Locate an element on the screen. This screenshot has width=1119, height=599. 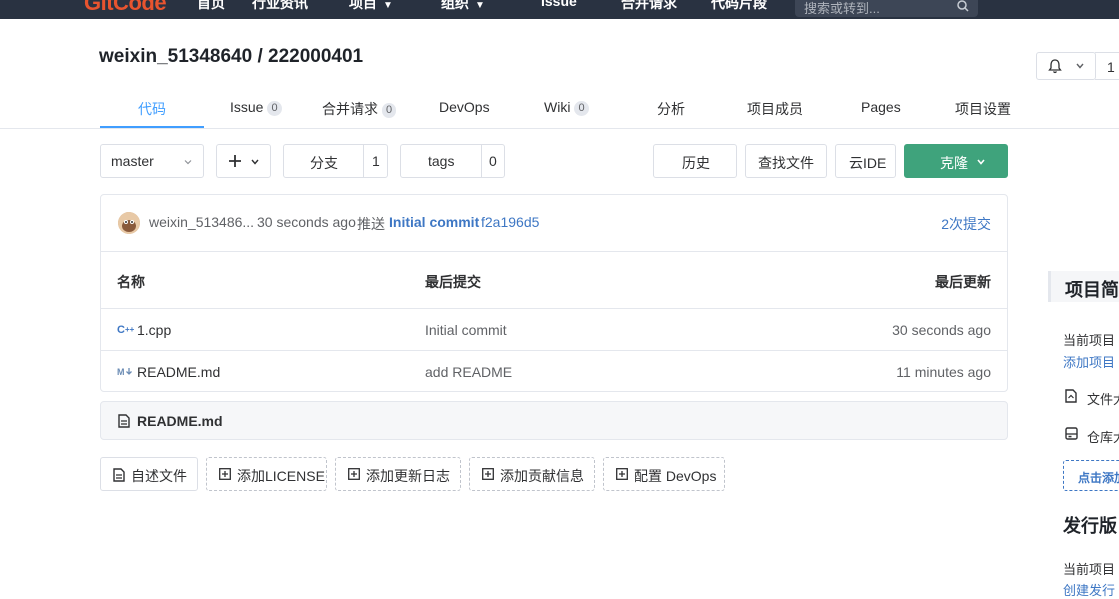
tab-mr-label: 合并请求 is located at coordinates (350, 109).